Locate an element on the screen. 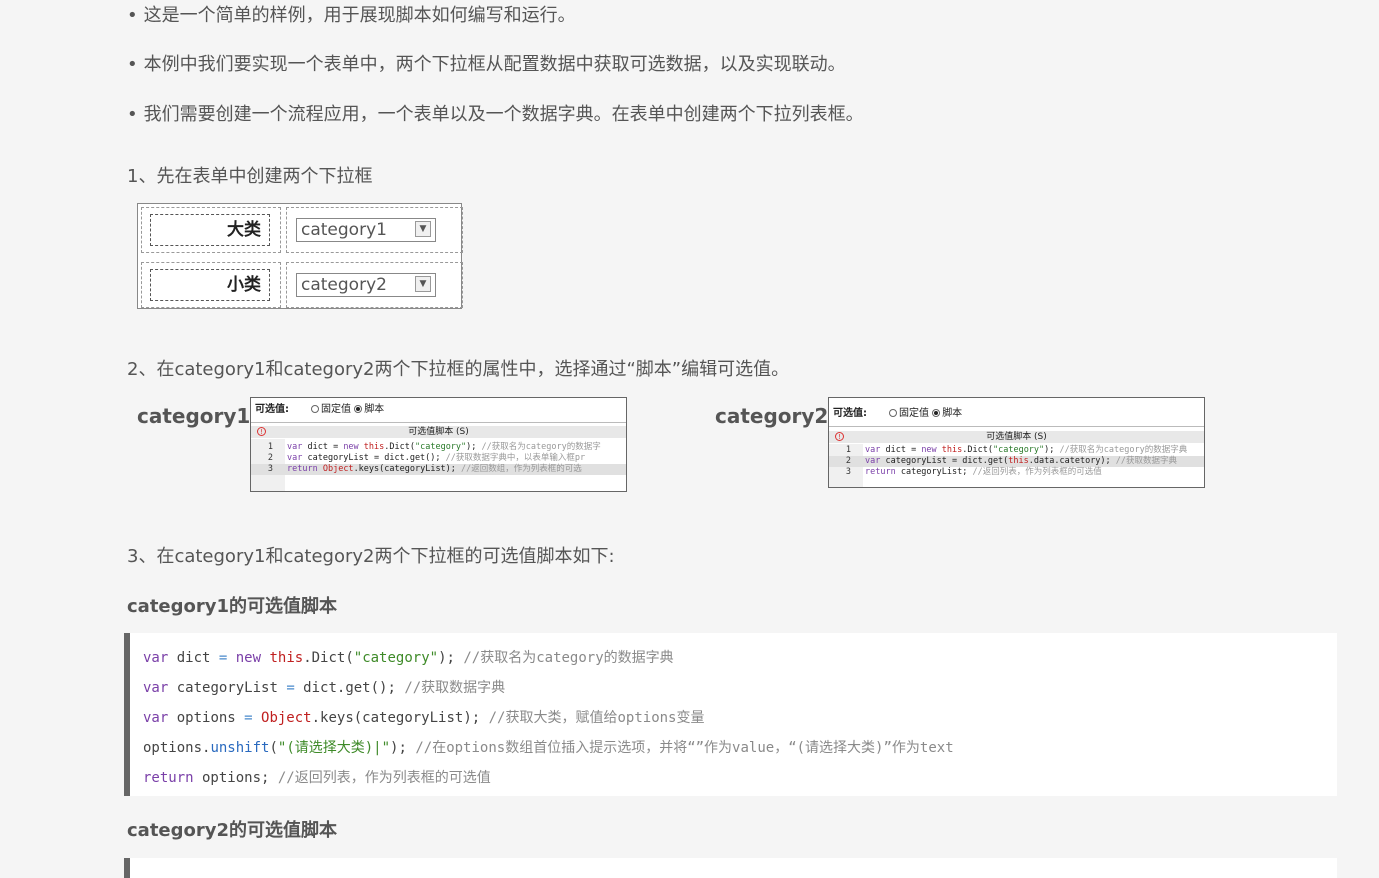 The height and width of the screenshot is (878, 1379). form-label: 大类 is located at coordinates (210, 230).